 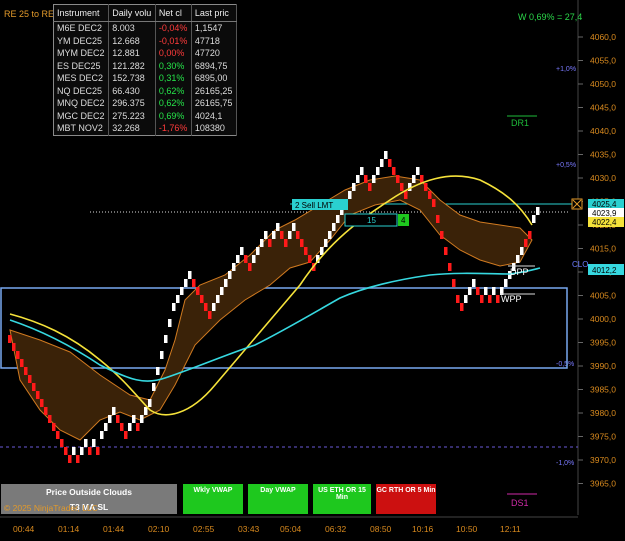 What do you see at coordinates (214, 90) in the screenshot?
I see `cell-last-price: 26165,25` at bounding box center [214, 90].